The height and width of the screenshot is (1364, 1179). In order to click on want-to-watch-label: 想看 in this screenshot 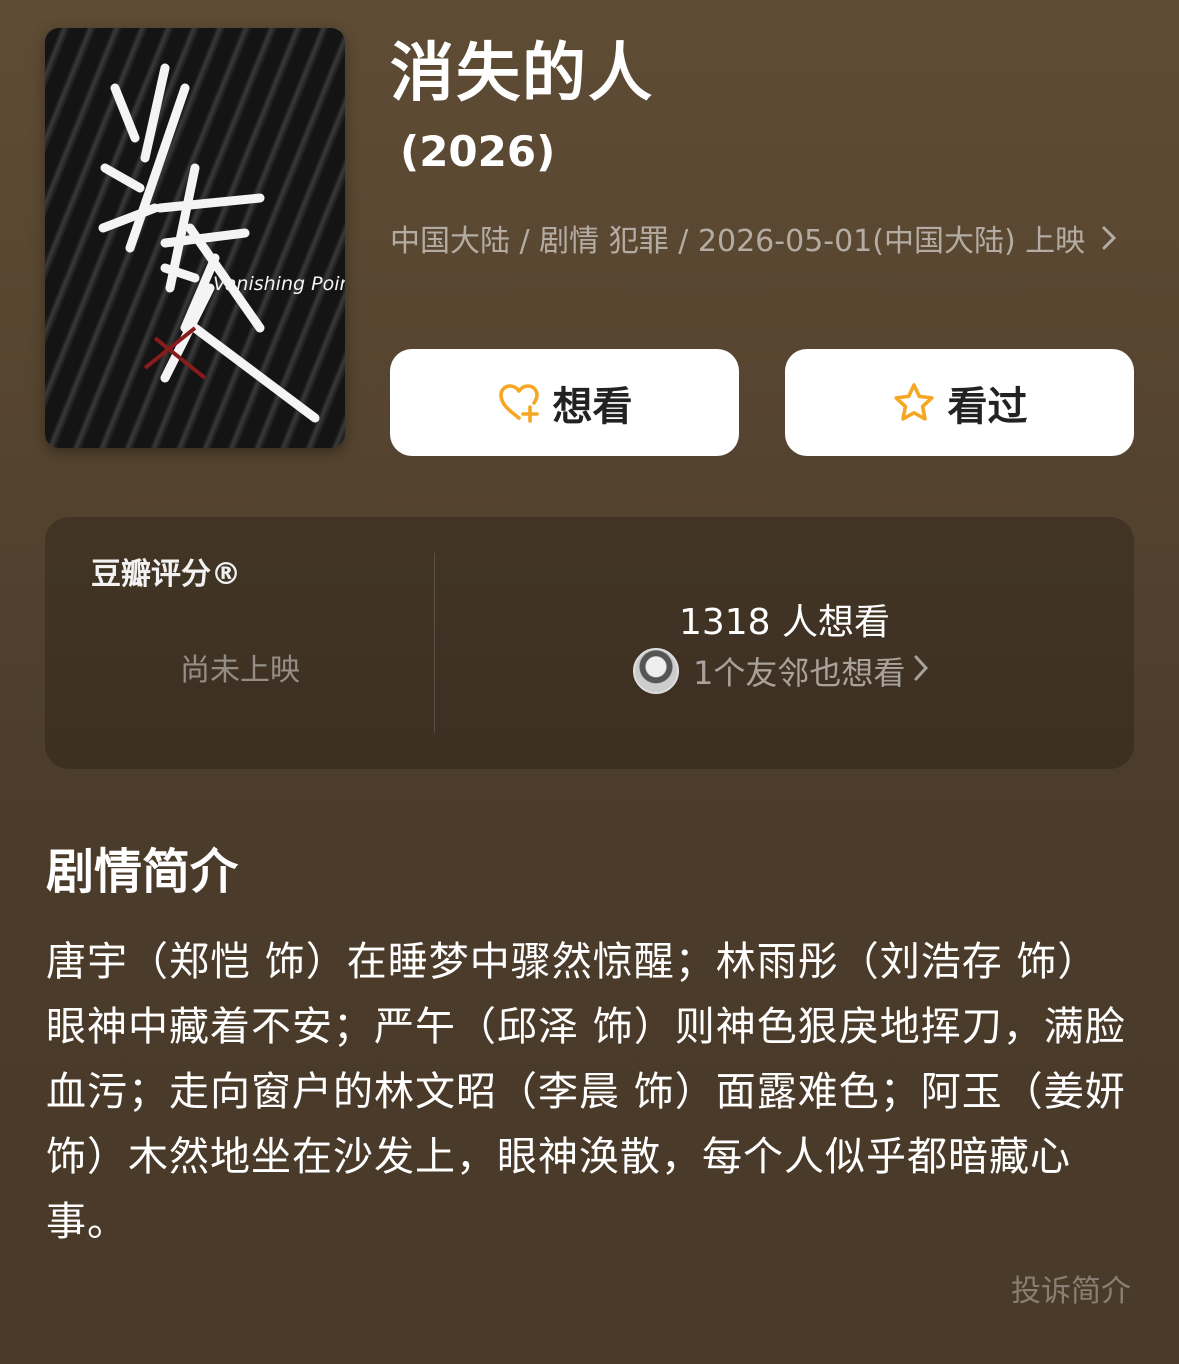, I will do `click(592, 406)`.